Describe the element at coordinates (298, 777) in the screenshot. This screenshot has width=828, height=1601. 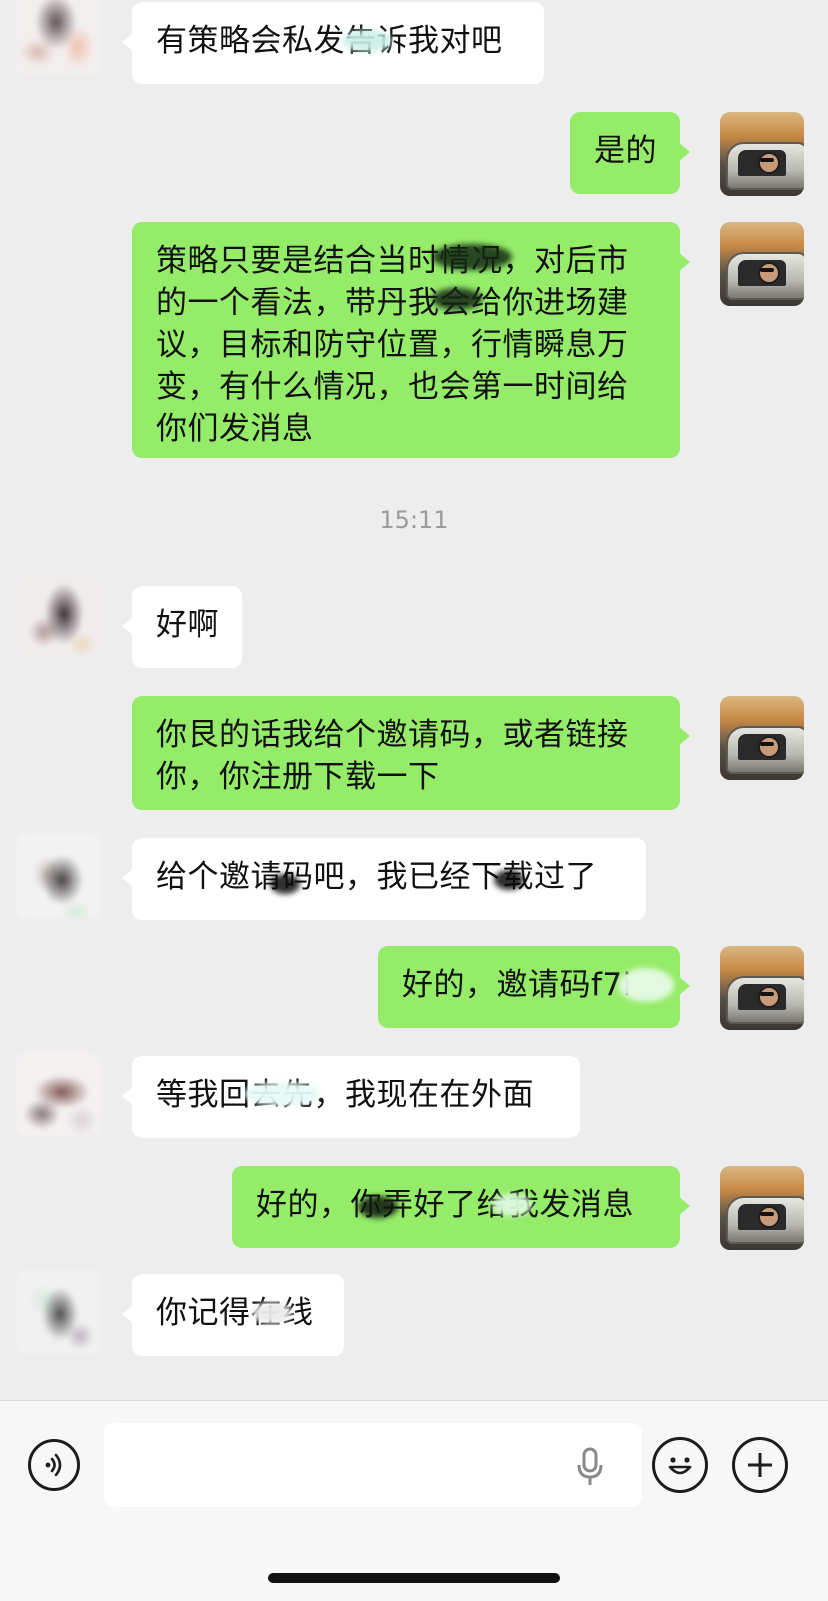
I see `message-text-line: 你，你注册下载一下` at that location.